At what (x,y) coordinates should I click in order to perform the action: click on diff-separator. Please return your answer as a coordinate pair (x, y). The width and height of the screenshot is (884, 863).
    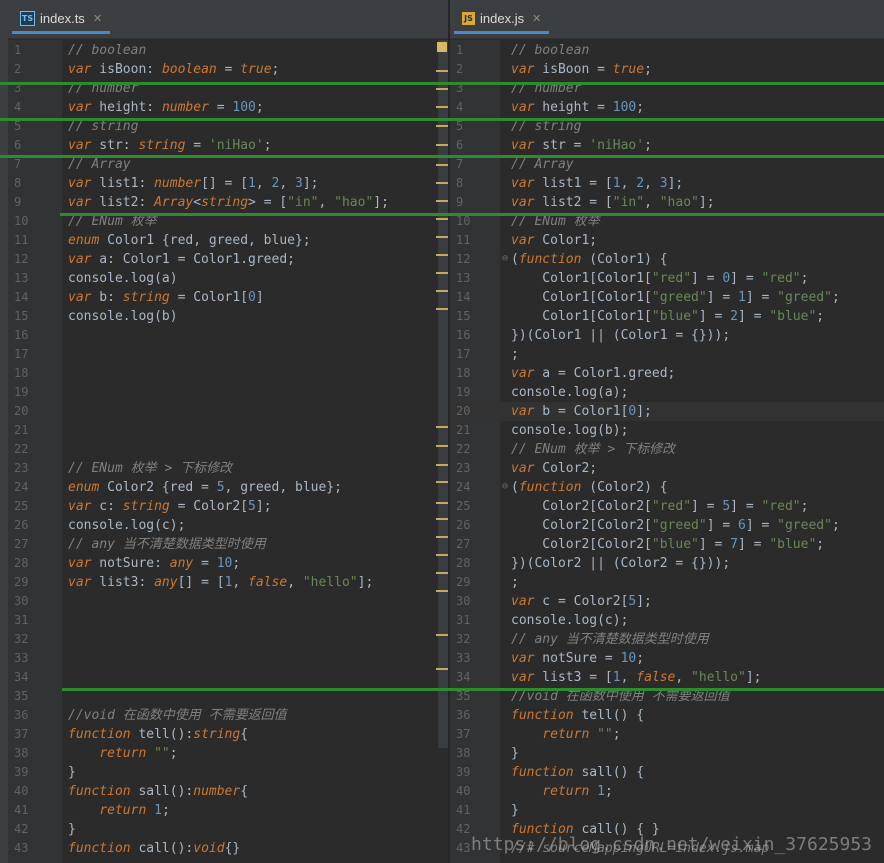
    Looking at the image, I should click on (442, 119).